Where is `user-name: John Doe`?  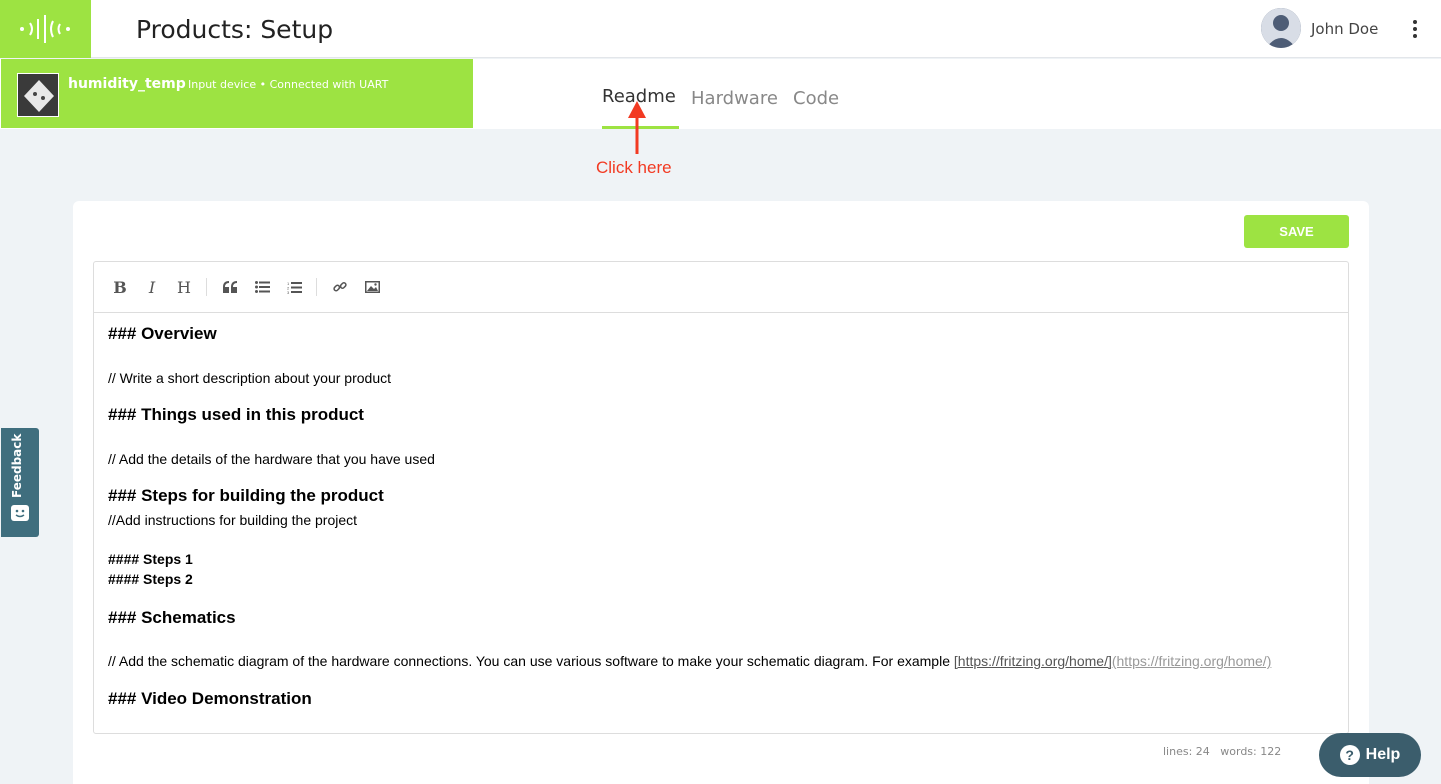 user-name: John Doe is located at coordinates (1344, 29).